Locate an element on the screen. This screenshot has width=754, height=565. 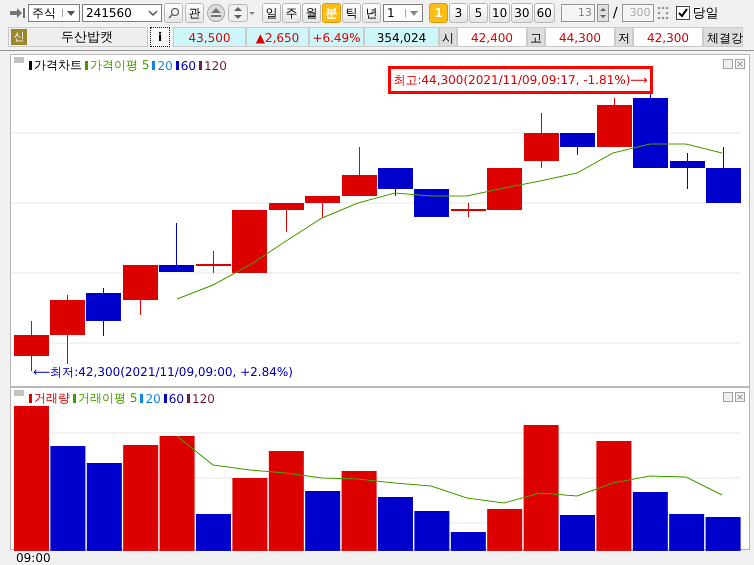
period-tab: 년 is located at coordinates (371, 13).